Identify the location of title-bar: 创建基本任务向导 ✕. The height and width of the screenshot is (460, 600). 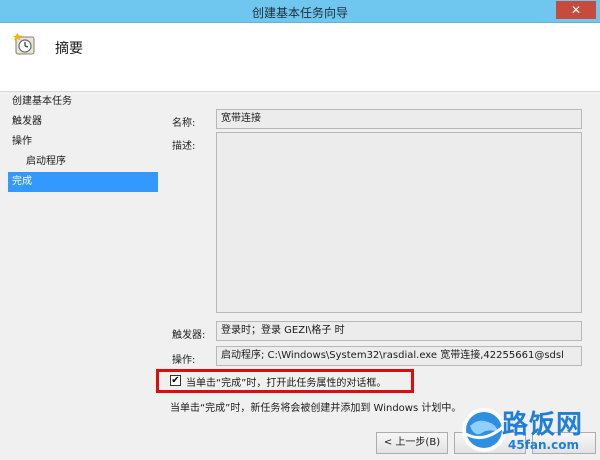
(300, 11).